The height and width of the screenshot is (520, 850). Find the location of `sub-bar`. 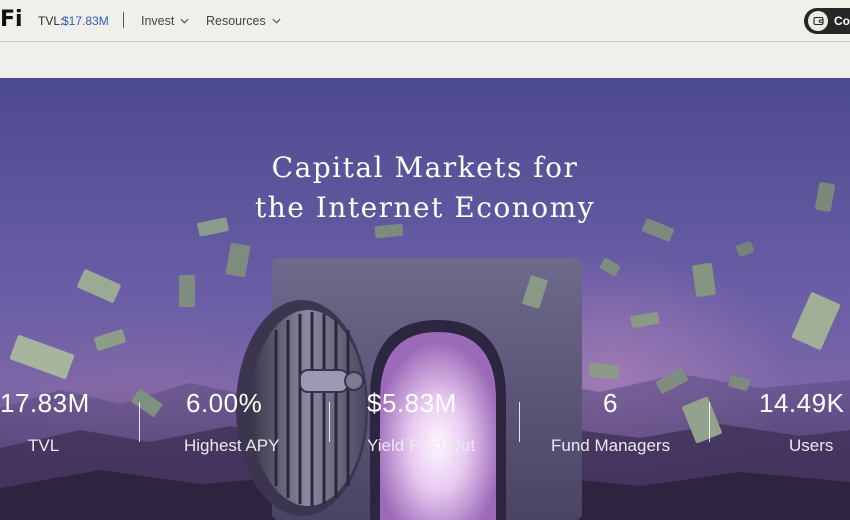

sub-bar is located at coordinates (425, 60).